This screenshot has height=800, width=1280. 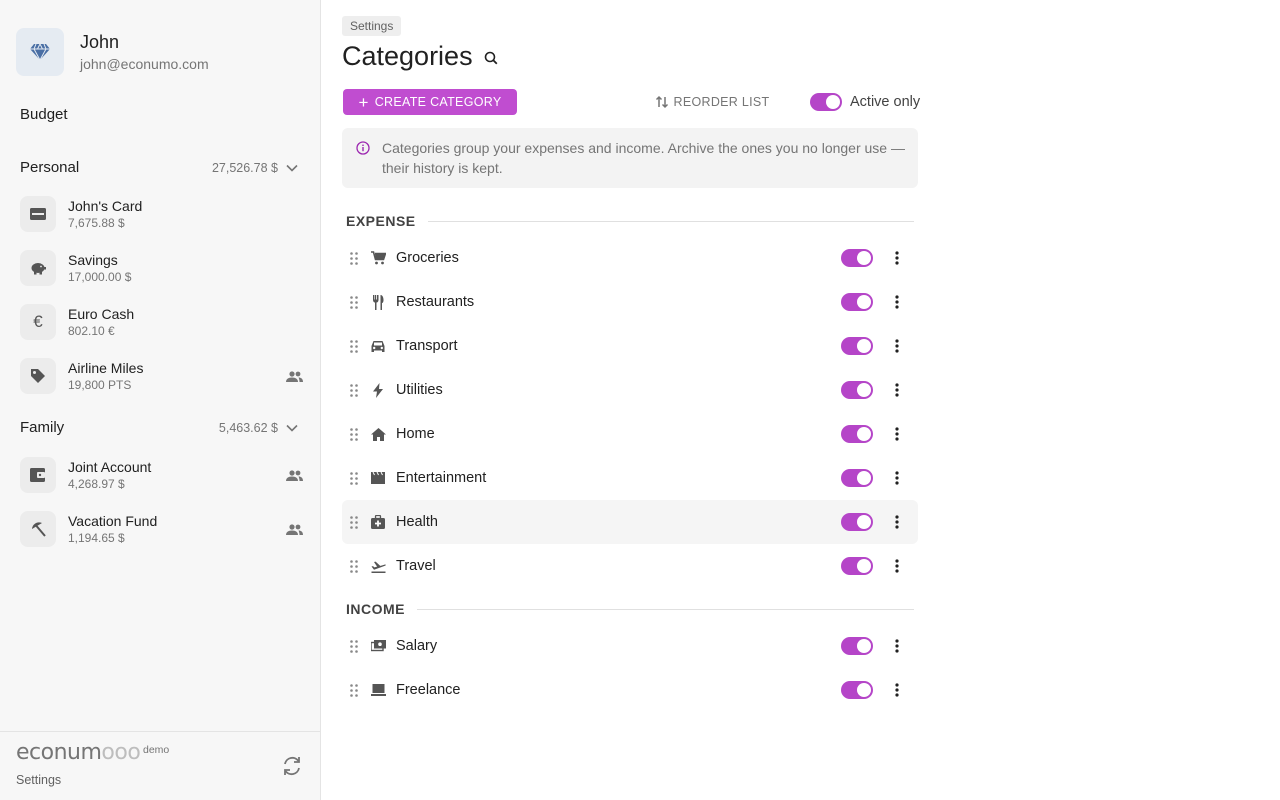 I want to click on sidebar-item-budget: Budget, so click(x=44, y=114).